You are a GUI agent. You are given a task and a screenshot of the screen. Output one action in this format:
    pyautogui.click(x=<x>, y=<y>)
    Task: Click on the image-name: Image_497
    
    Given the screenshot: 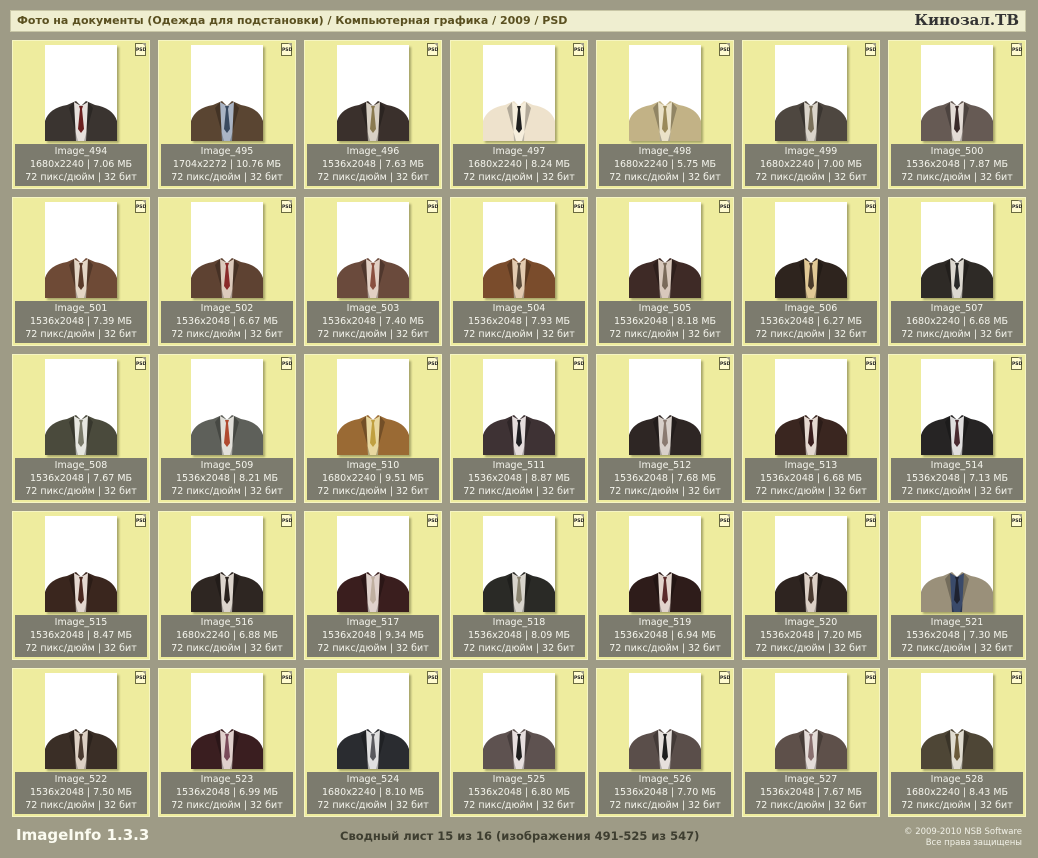 What is the action you would take?
    pyautogui.click(x=519, y=151)
    